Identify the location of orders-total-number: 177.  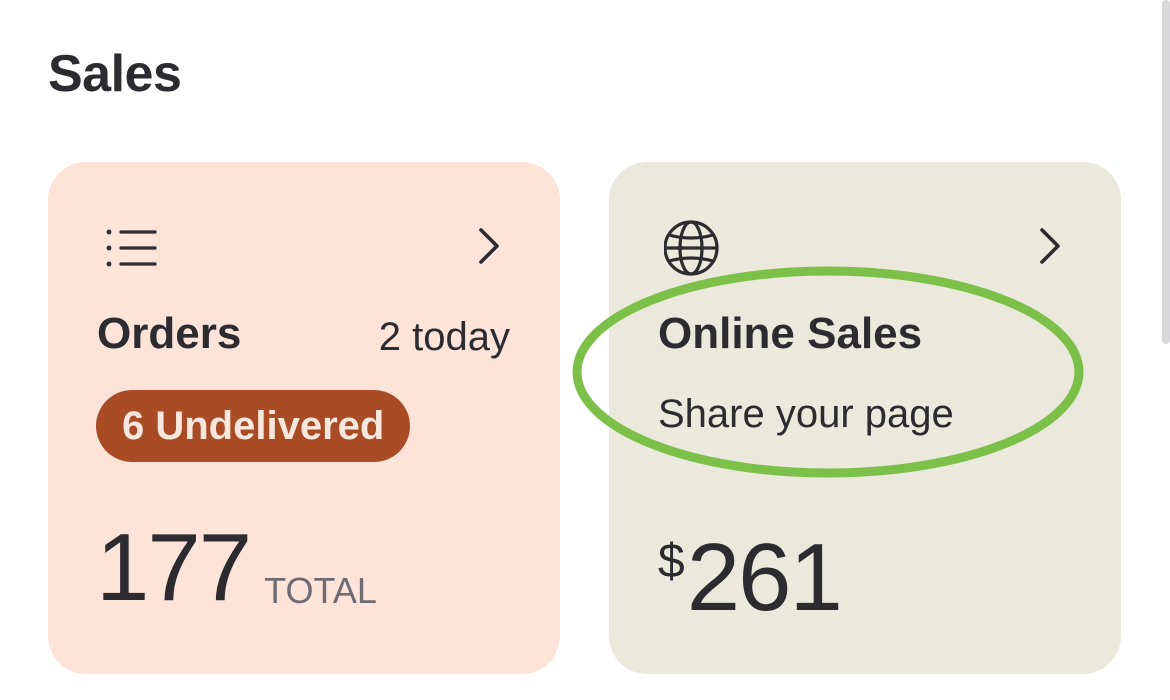
(174, 567).